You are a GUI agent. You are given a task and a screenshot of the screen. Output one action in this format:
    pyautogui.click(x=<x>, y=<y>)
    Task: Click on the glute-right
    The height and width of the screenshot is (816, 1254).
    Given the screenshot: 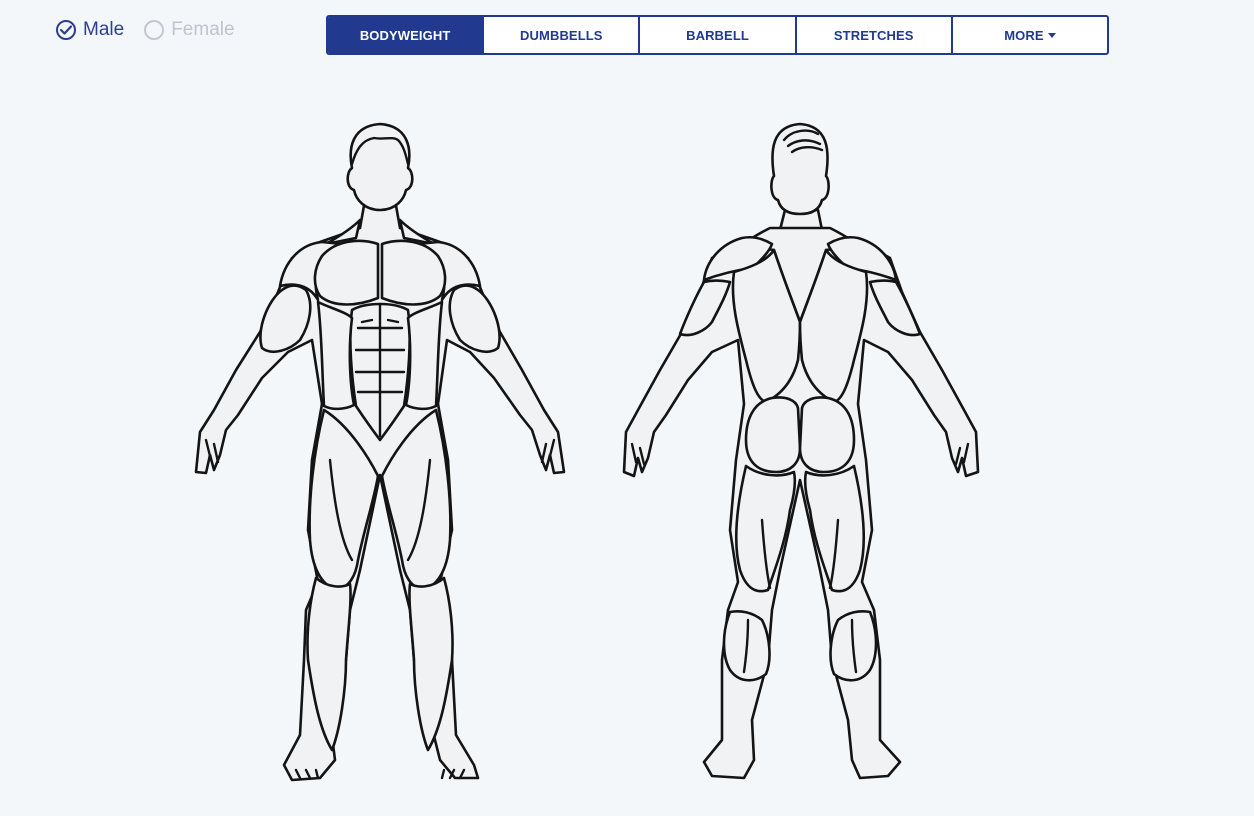 What is the action you would take?
    pyautogui.click(x=827, y=435)
    